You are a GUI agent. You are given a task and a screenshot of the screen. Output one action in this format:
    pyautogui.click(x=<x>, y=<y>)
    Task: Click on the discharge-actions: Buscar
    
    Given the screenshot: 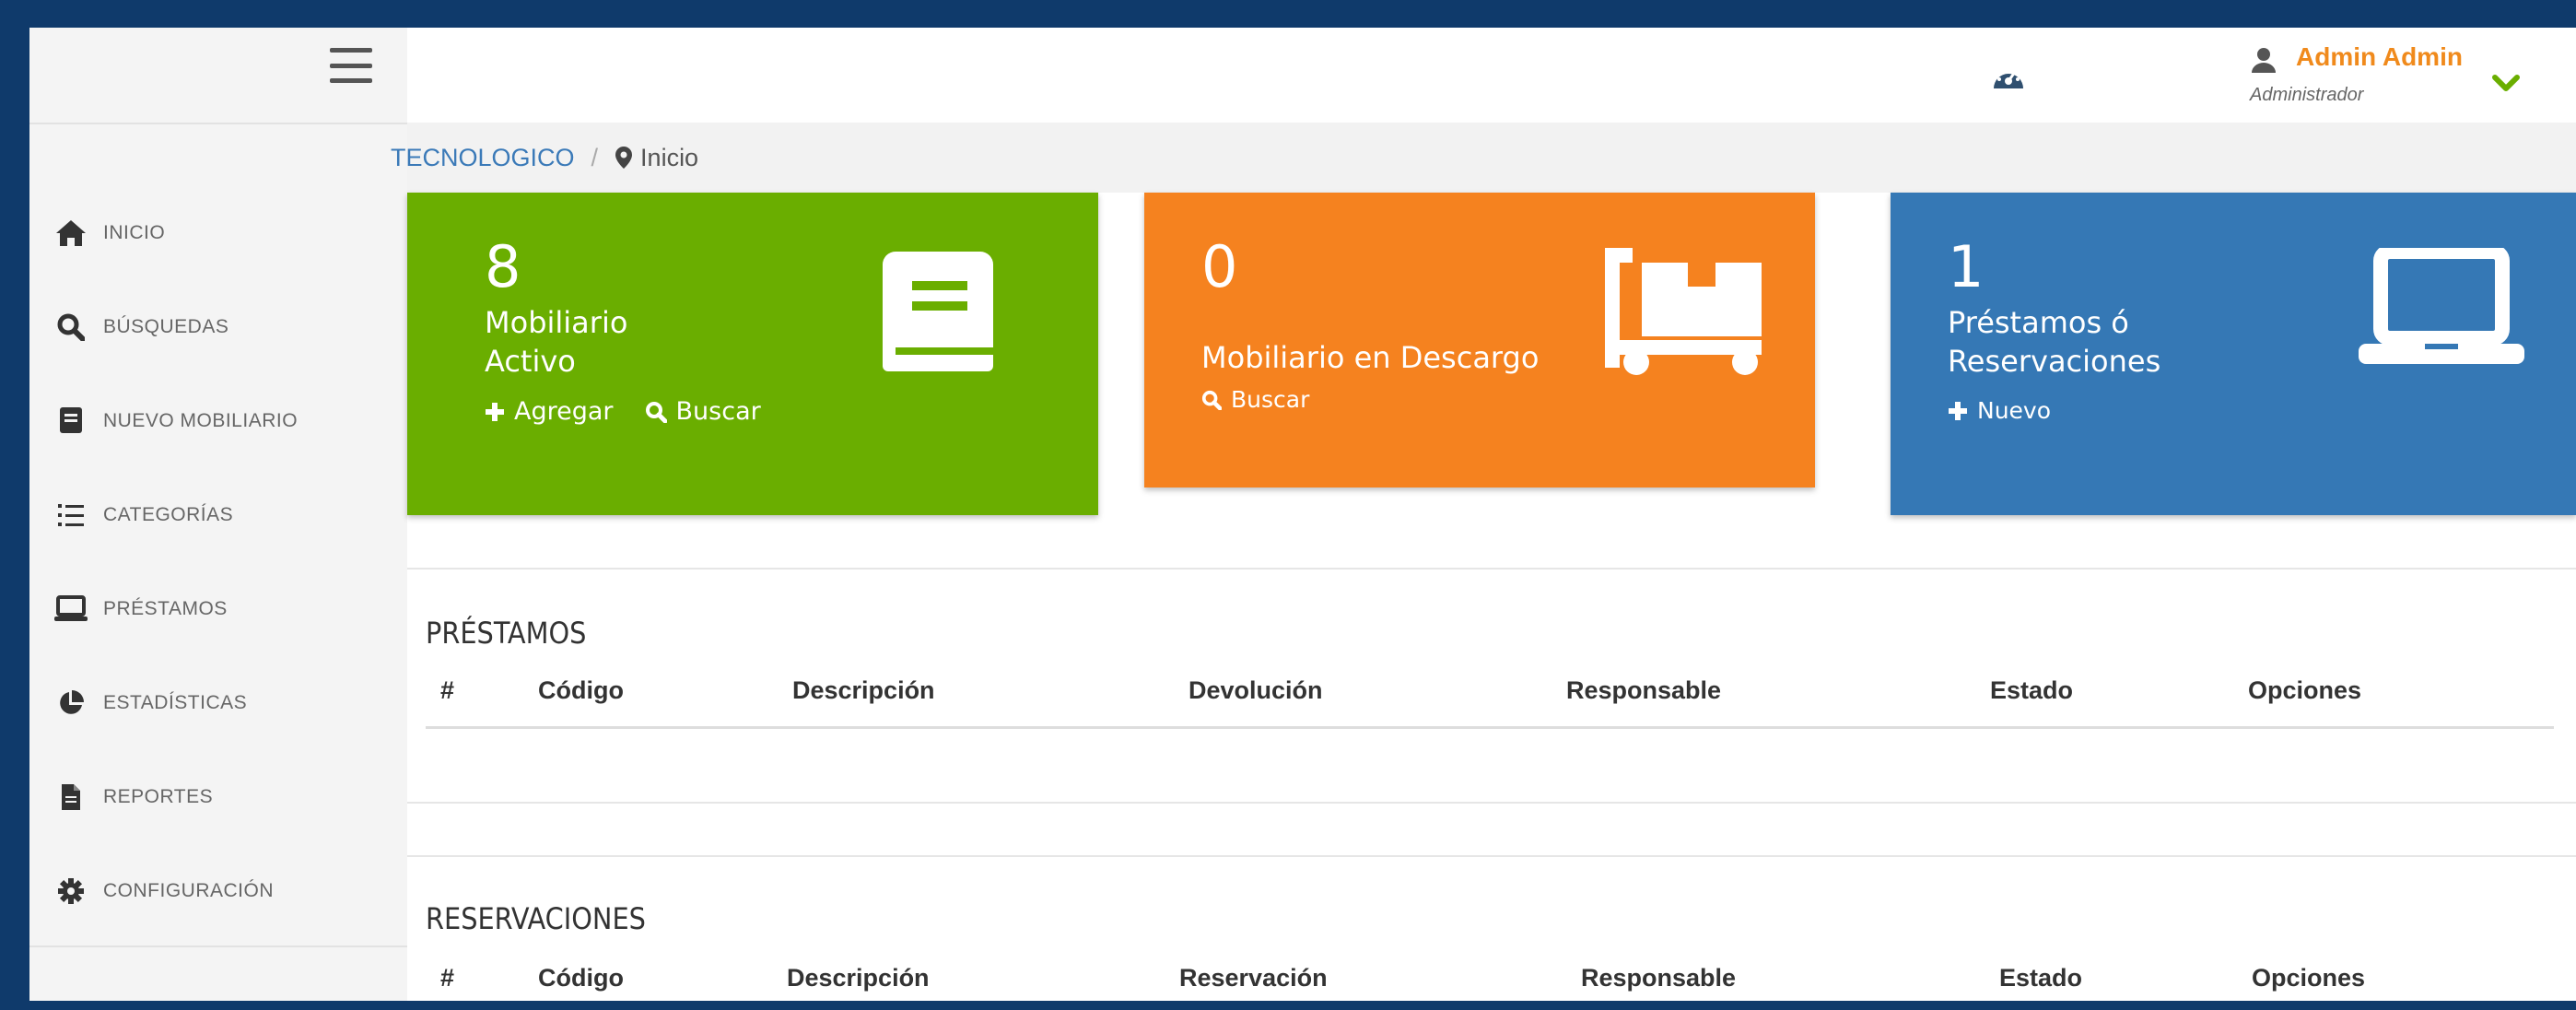 What is the action you would take?
    pyautogui.click(x=1255, y=399)
    